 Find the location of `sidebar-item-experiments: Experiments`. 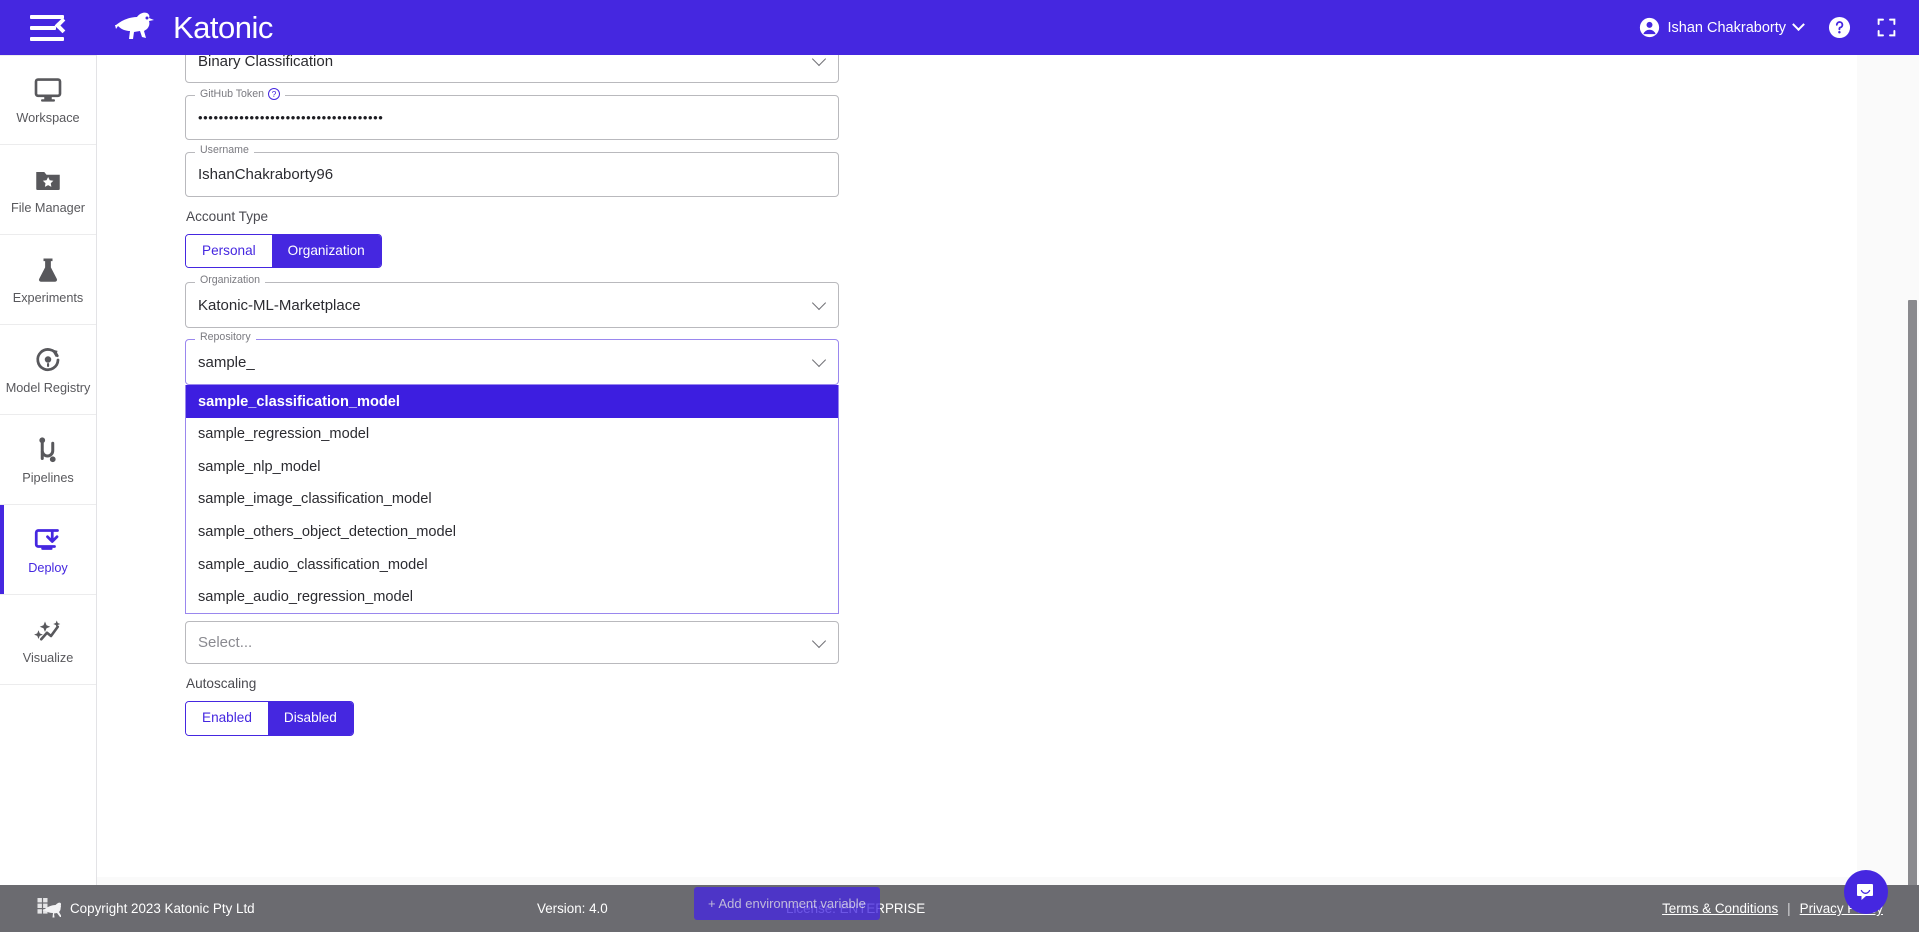

sidebar-item-experiments: Experiments is located at coordinates (48, 280).